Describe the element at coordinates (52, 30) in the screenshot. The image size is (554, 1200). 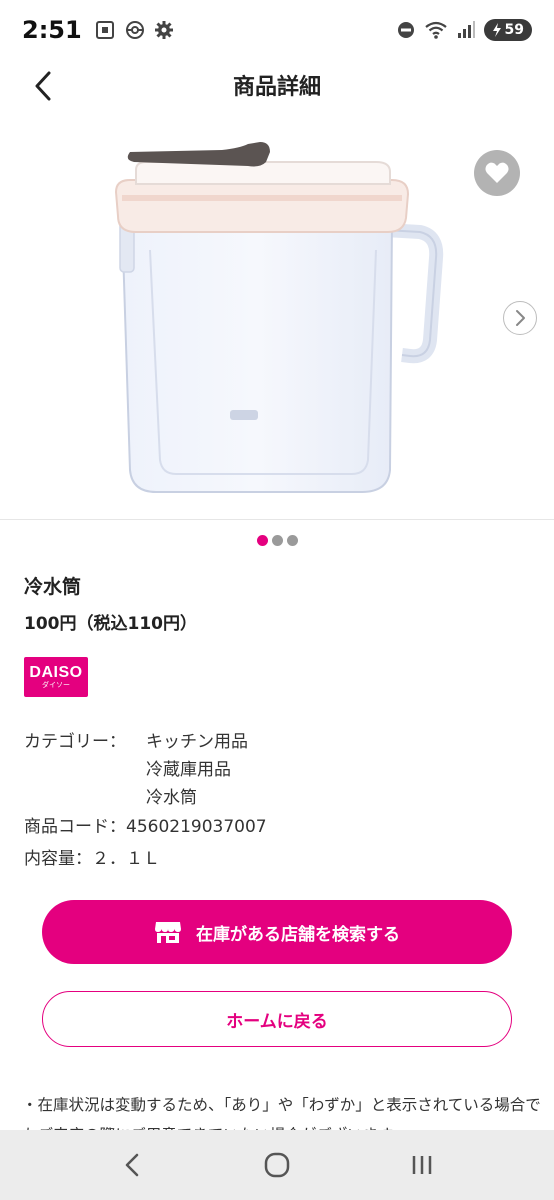
I see `status-time: 2:51` at that location.